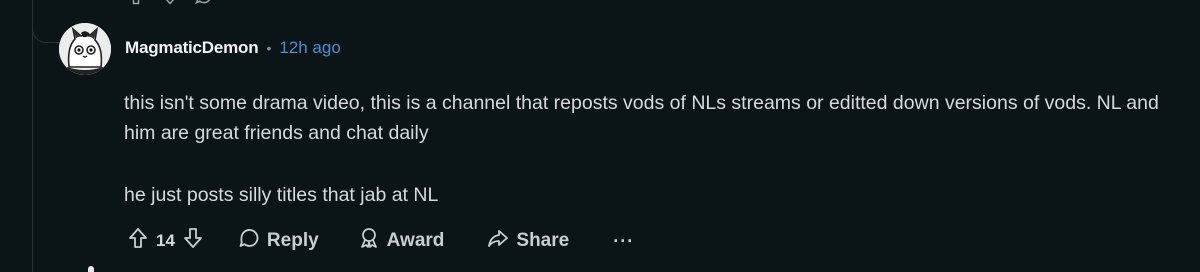  I want to click on reply-label: Reply, so click(292, 240).